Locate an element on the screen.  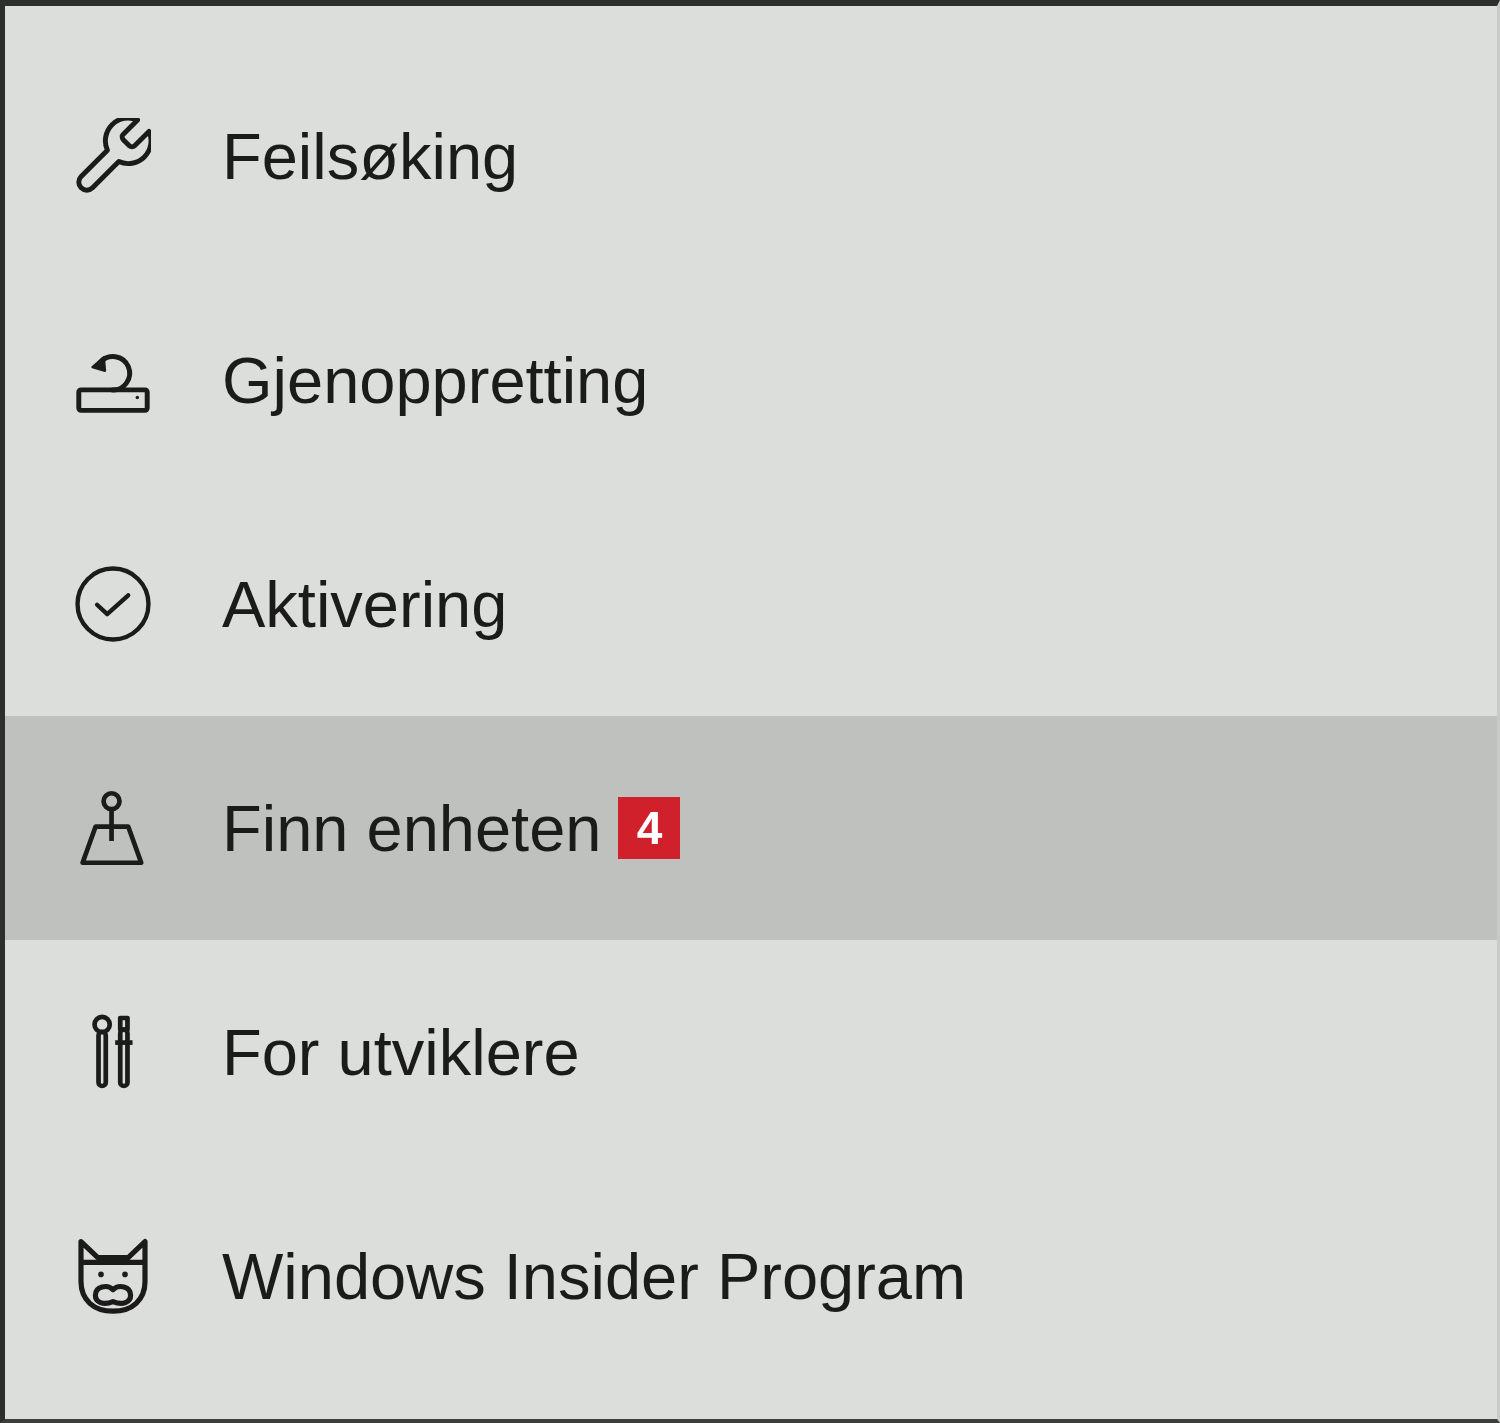
cat-icon is located at coordinates (113, 1276).